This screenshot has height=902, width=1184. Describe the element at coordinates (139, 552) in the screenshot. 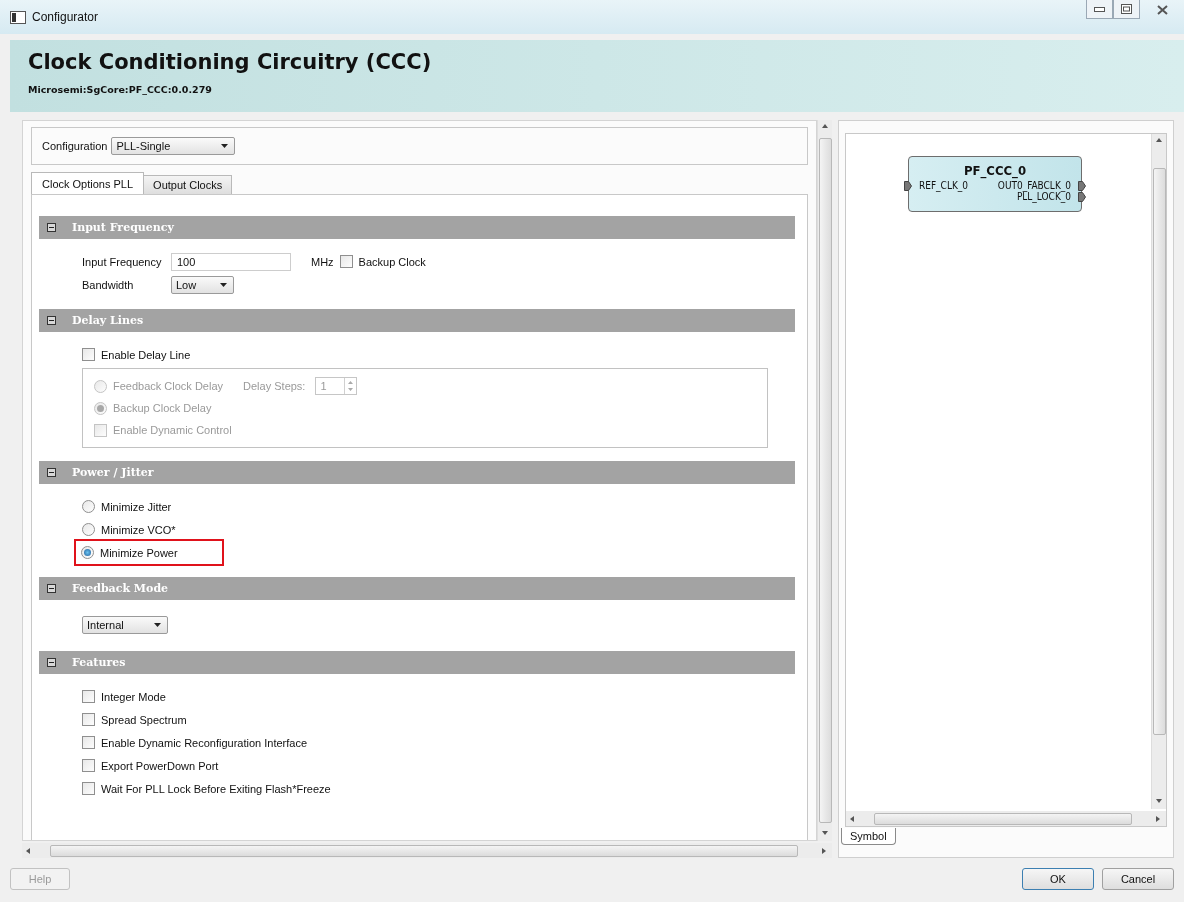

I see `radio-label: Minimize Power` at that location.